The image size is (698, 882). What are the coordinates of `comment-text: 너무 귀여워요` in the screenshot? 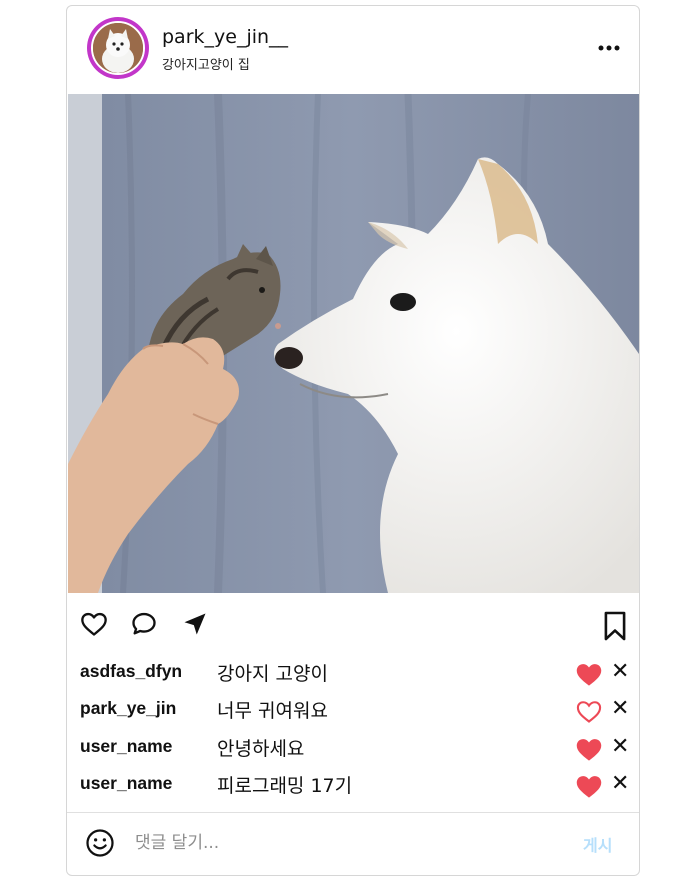 It's located at (272, 711).